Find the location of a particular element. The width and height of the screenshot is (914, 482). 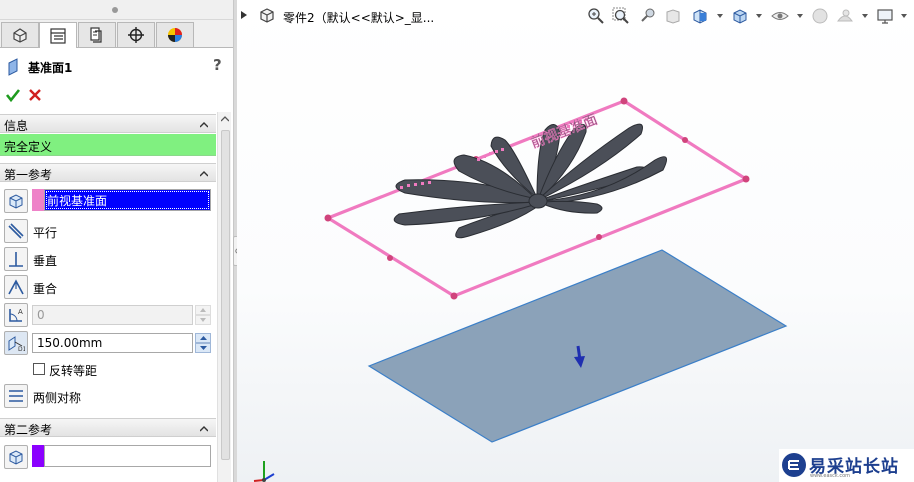

watermark-logo-icon is located at coordinates (794, 465).